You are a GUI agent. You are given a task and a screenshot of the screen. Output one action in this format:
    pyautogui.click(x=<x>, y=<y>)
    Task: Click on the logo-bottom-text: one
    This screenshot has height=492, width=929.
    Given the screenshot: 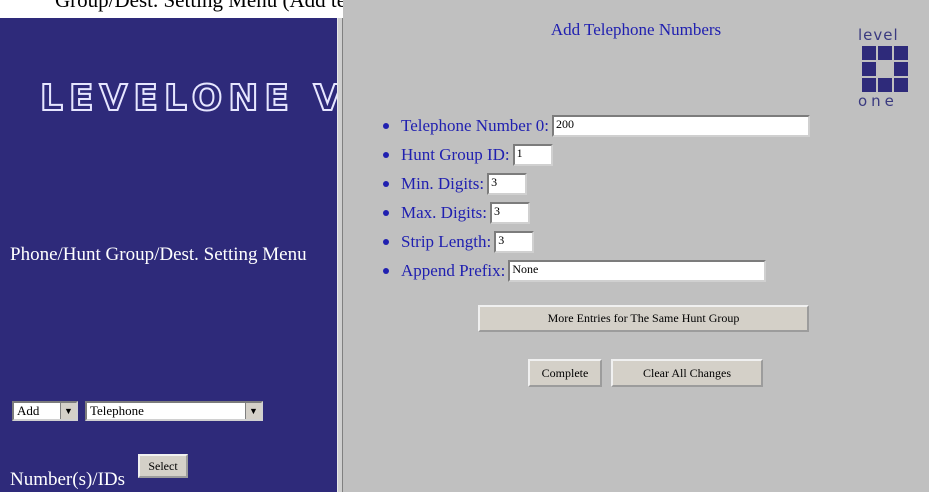 What is the action you would take?
    pyautogui.click(x=878, y=101)
    